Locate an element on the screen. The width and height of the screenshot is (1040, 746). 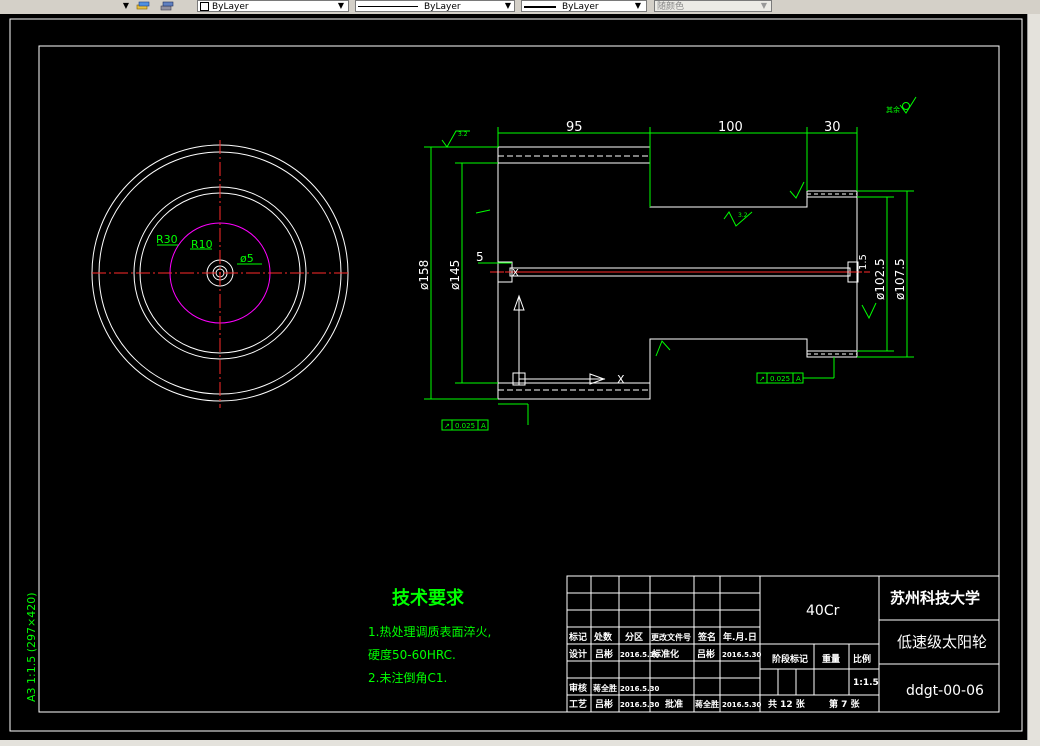
total-sheets: 共 12 张 is located at coordinates (787, 704).